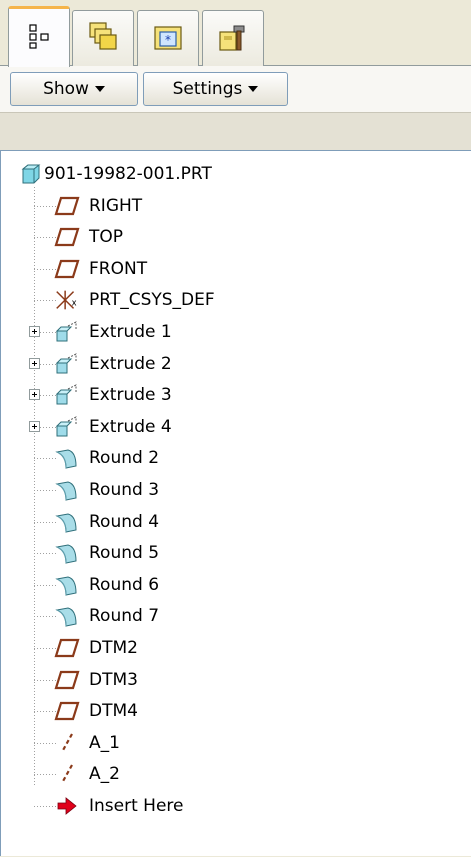 The width and height of the screenshot is (471, 857). I want to click on tree-item: Round 5, so click(221, 553).